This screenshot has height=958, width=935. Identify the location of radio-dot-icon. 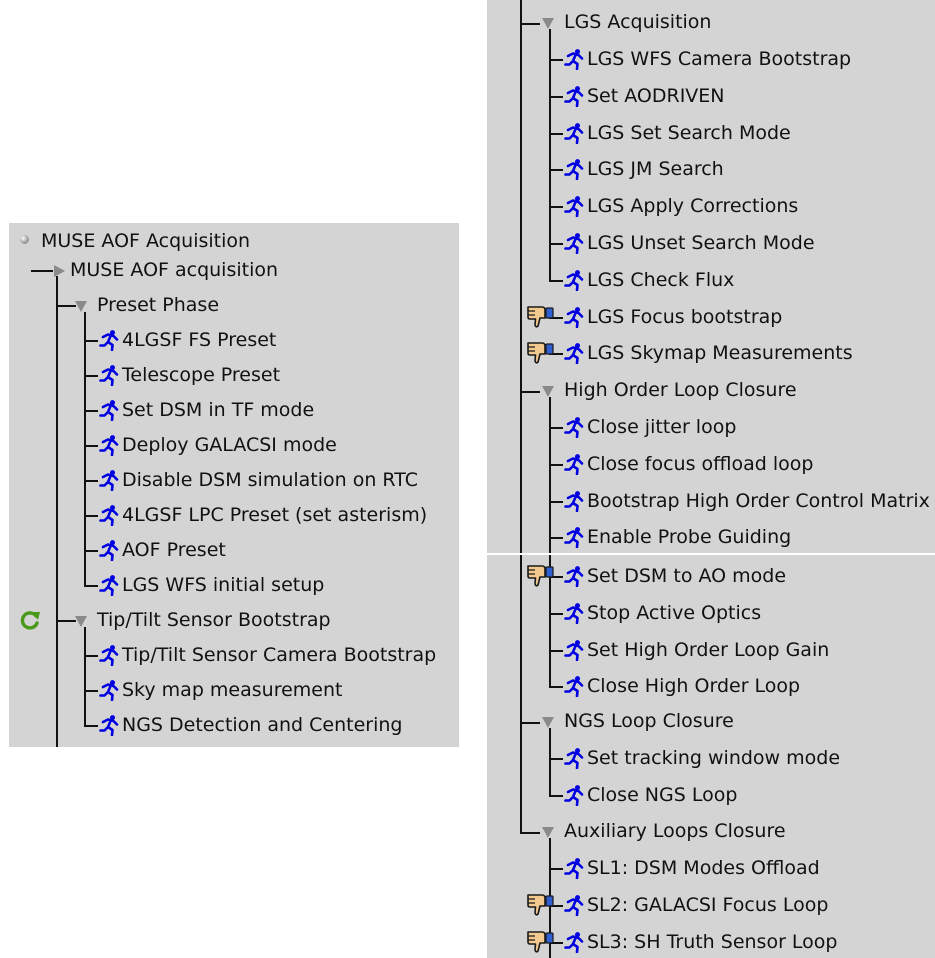
(24, 239).